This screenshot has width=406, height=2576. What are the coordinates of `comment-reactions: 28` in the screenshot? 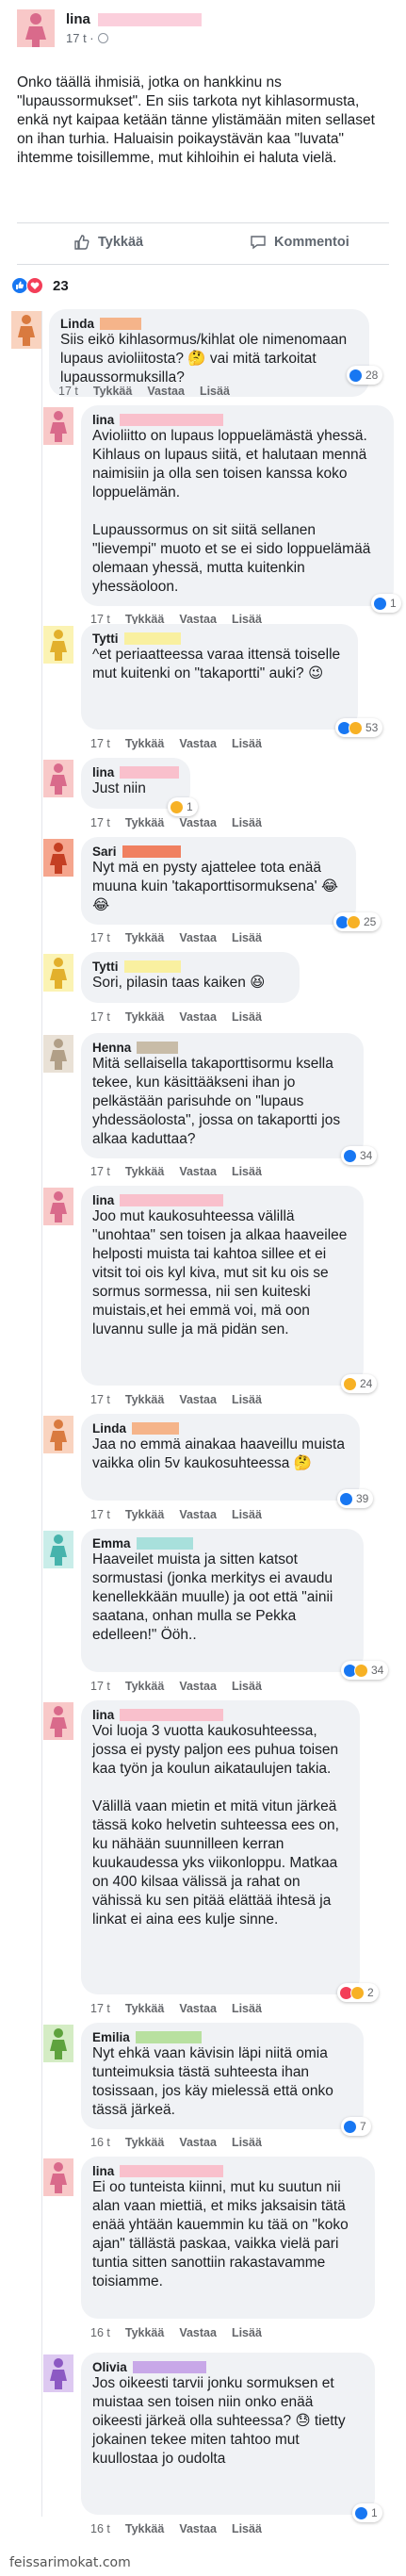 It's located at (365, 375).